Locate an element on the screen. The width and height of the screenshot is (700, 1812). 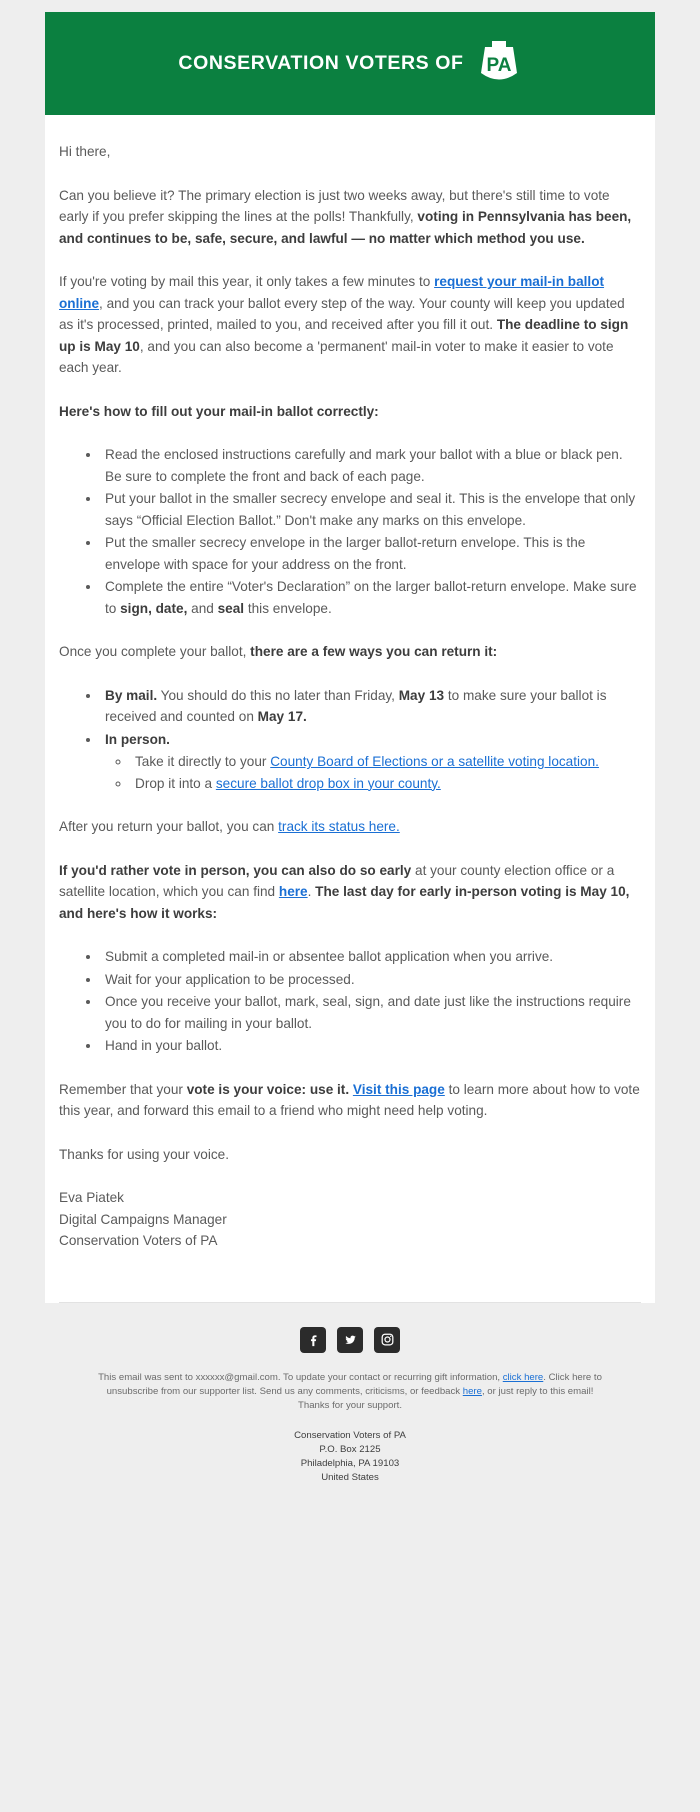
recipient-email: xxxxxx@gmail.com is located at coordinates (236, 1377).